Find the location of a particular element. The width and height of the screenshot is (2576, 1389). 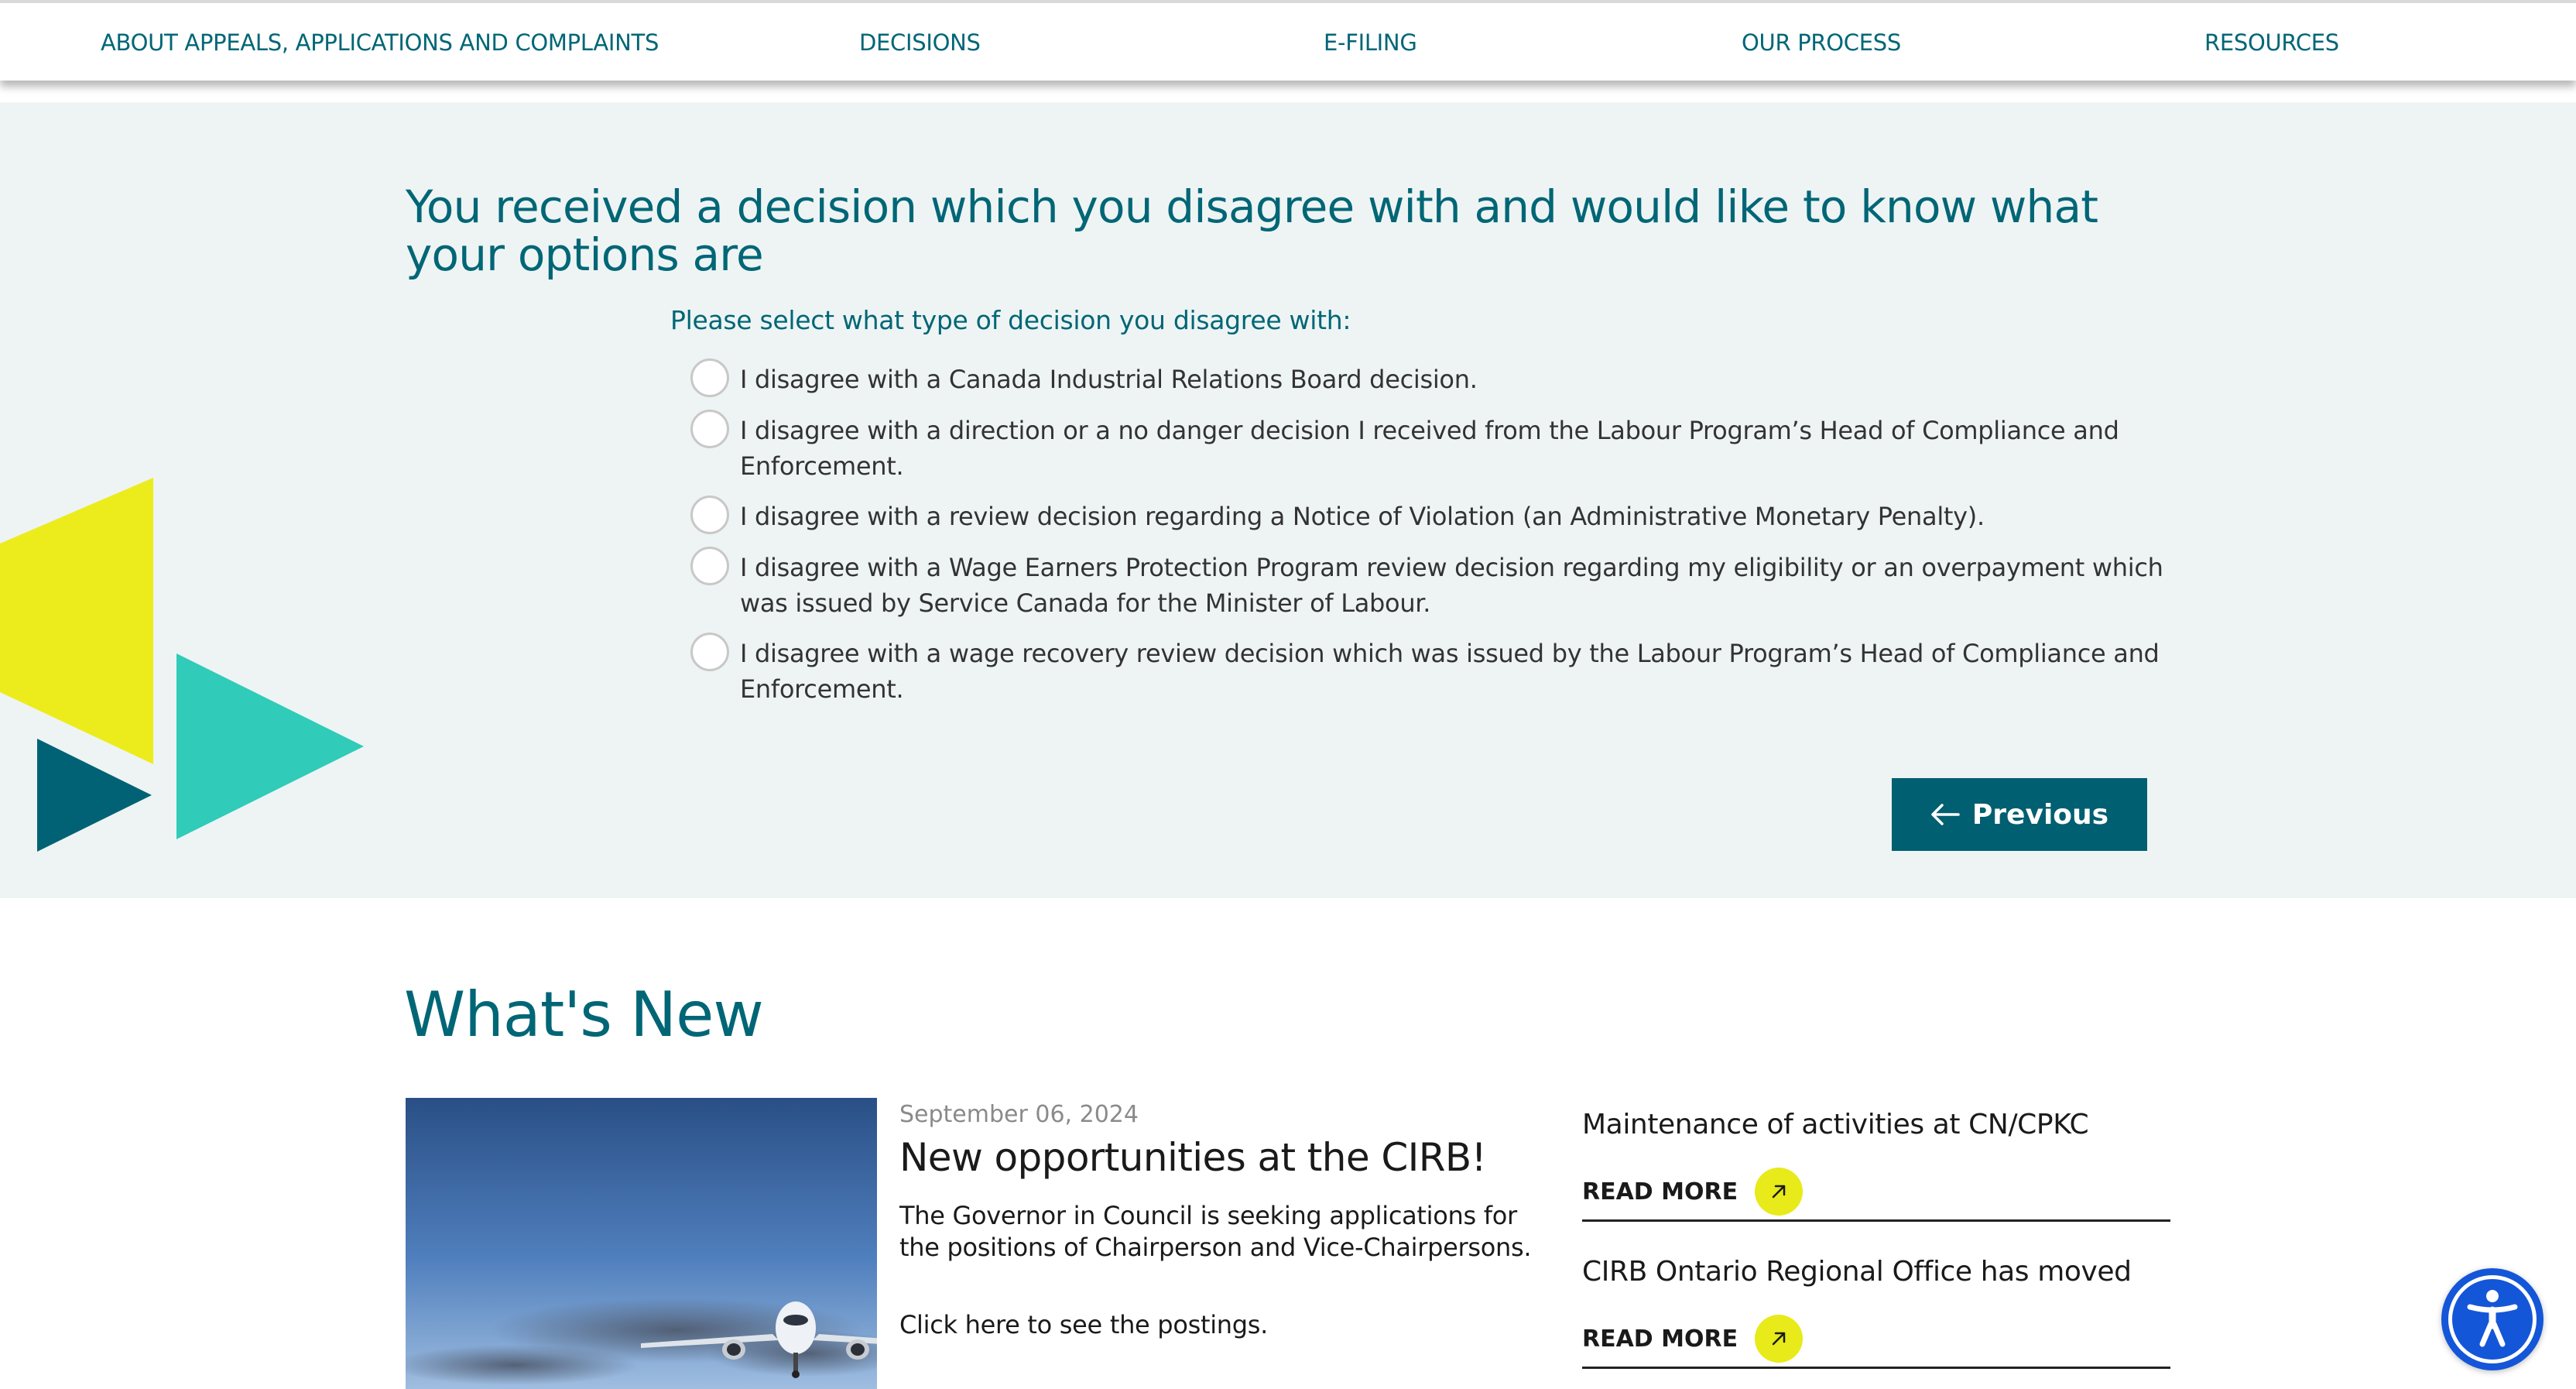

previous-button-label: Previous is located at coordinates (2040, 814).